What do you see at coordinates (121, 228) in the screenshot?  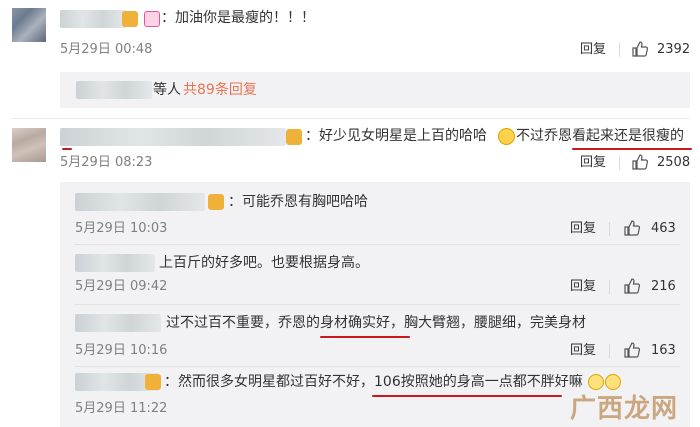 I see `reply-time: 5月29日 10:03` at bounding box center [121, 228].